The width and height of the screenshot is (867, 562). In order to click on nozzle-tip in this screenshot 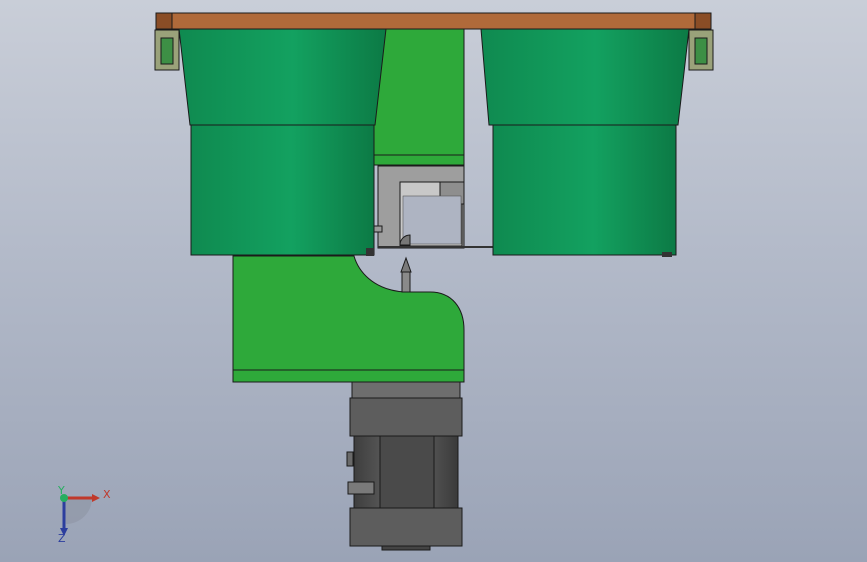, I will do `click(406, 274)`.